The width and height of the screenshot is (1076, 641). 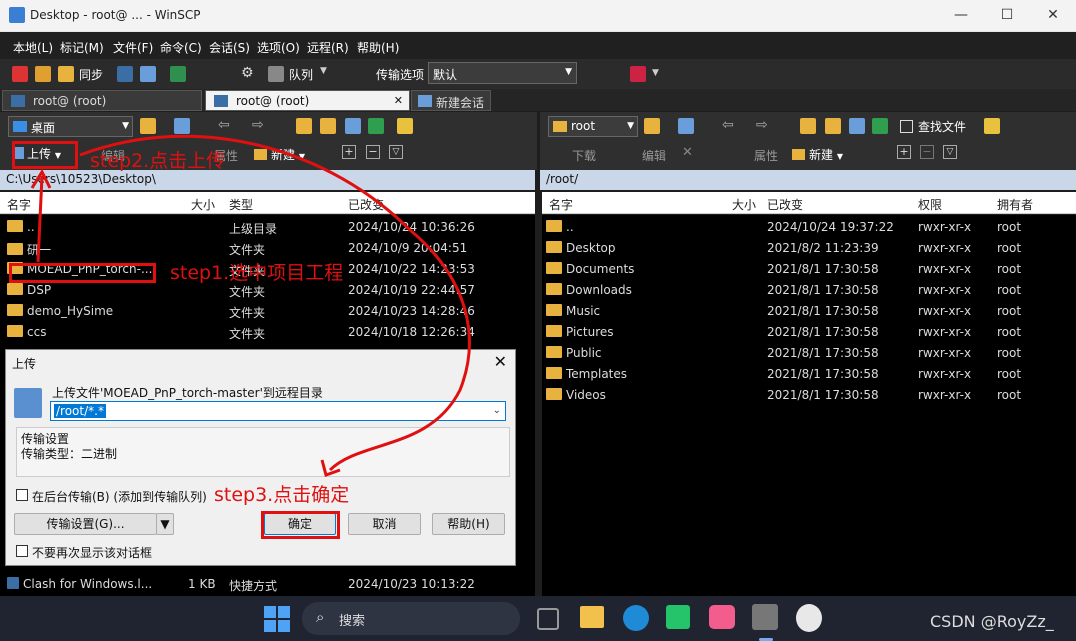 What do you see at coordinates (678, 617) in the screenshot?
I see `pycharm-icon` at bounding box center [678, 617].